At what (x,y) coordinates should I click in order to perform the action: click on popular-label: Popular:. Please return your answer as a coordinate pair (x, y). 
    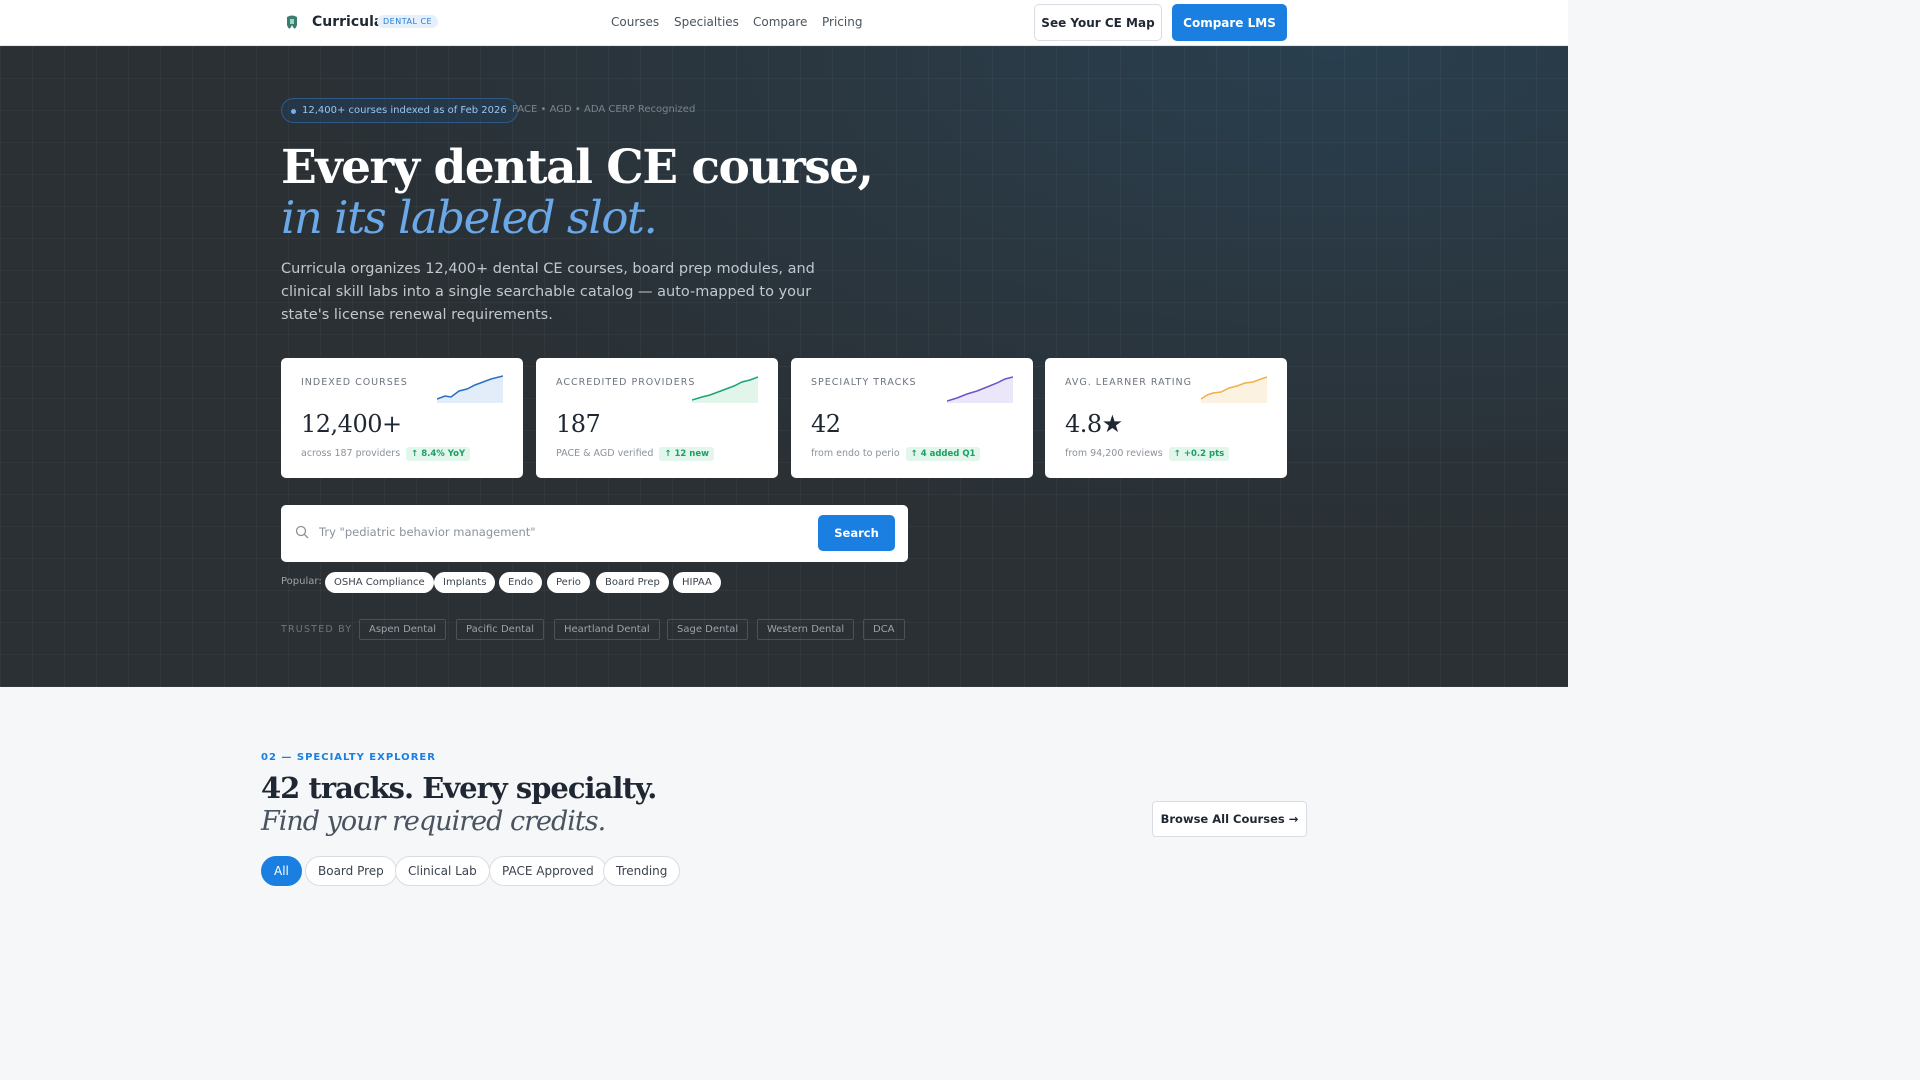
    Looking at the image, I should click on (301, 581).